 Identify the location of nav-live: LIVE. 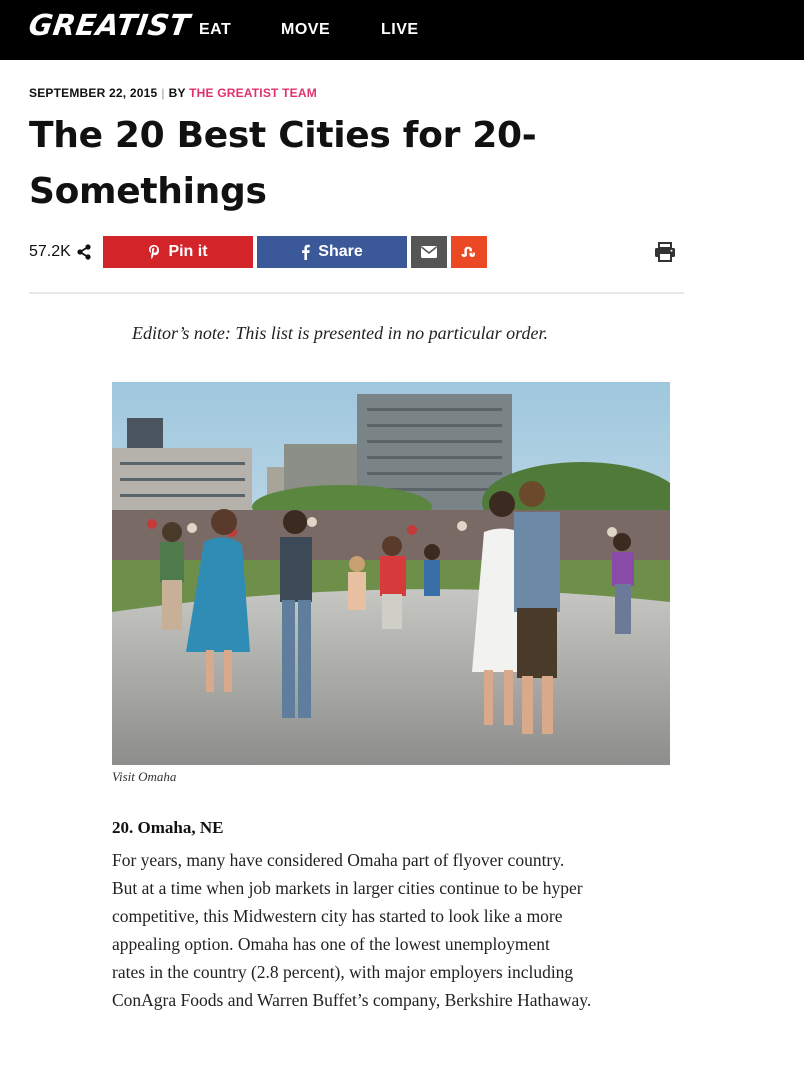
(400, 30).